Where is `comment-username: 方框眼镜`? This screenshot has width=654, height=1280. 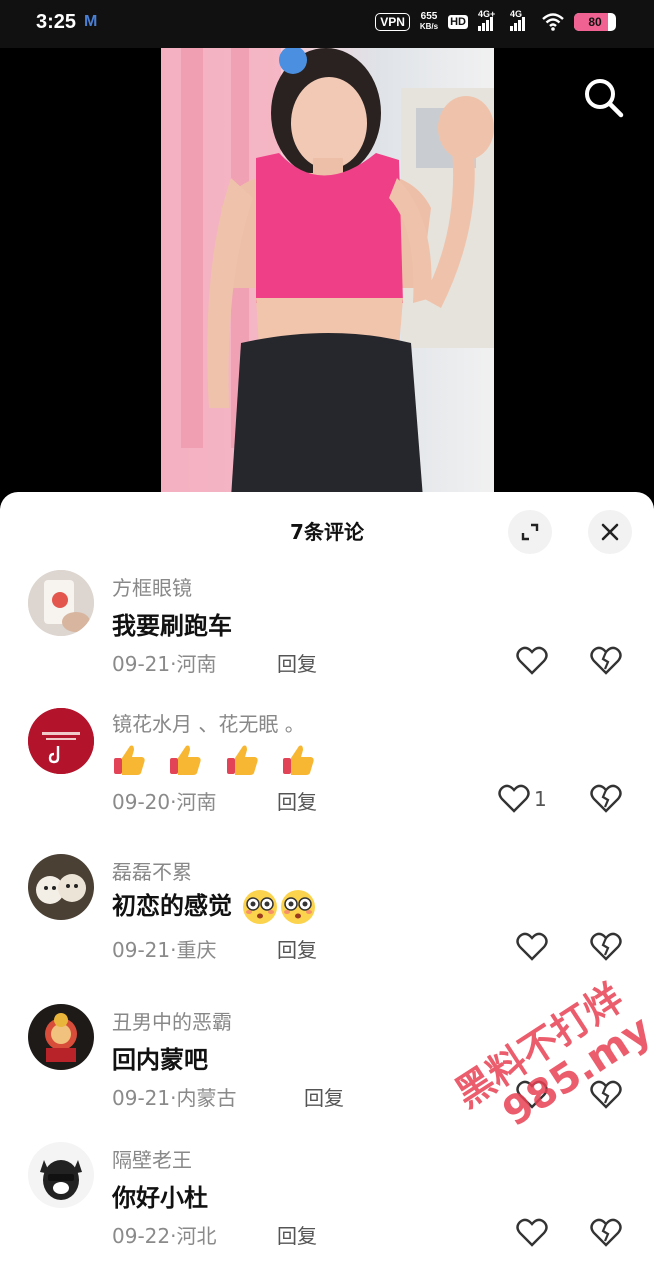
comment-username: 方框眼镜 is located at coordinates (152, 586).